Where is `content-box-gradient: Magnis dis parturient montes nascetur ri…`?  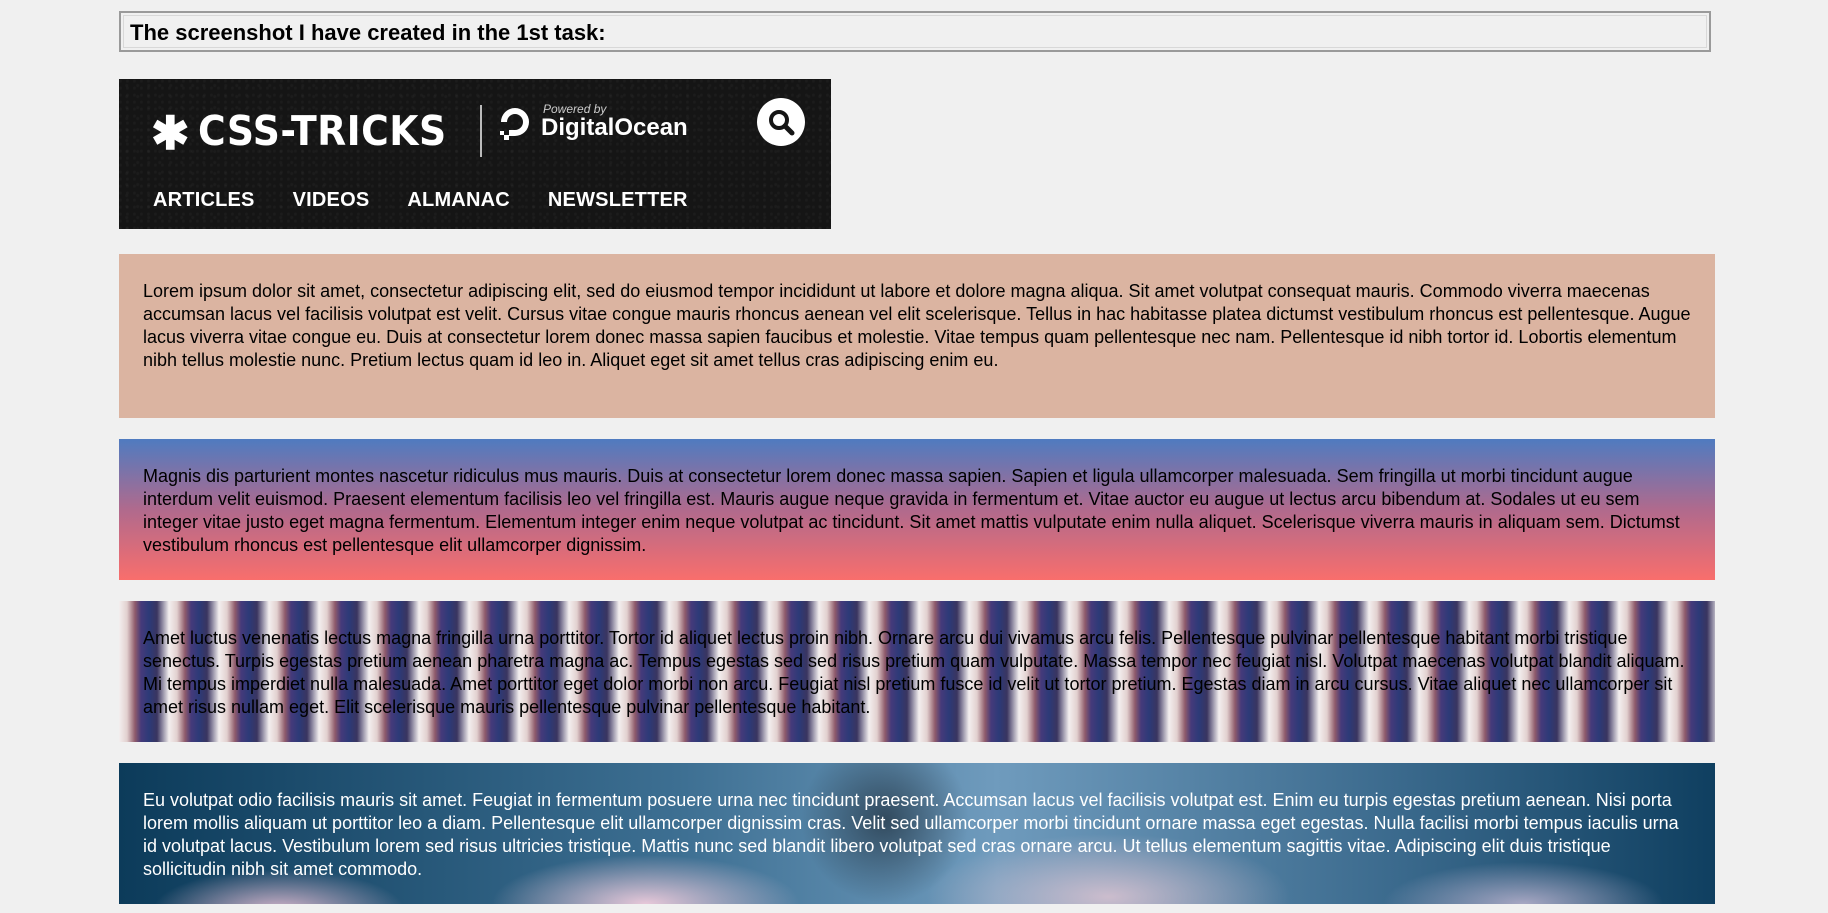 content-box-gradient: Magnis dis parturient montes nascetur ri… is located at coordinates (917, 509).